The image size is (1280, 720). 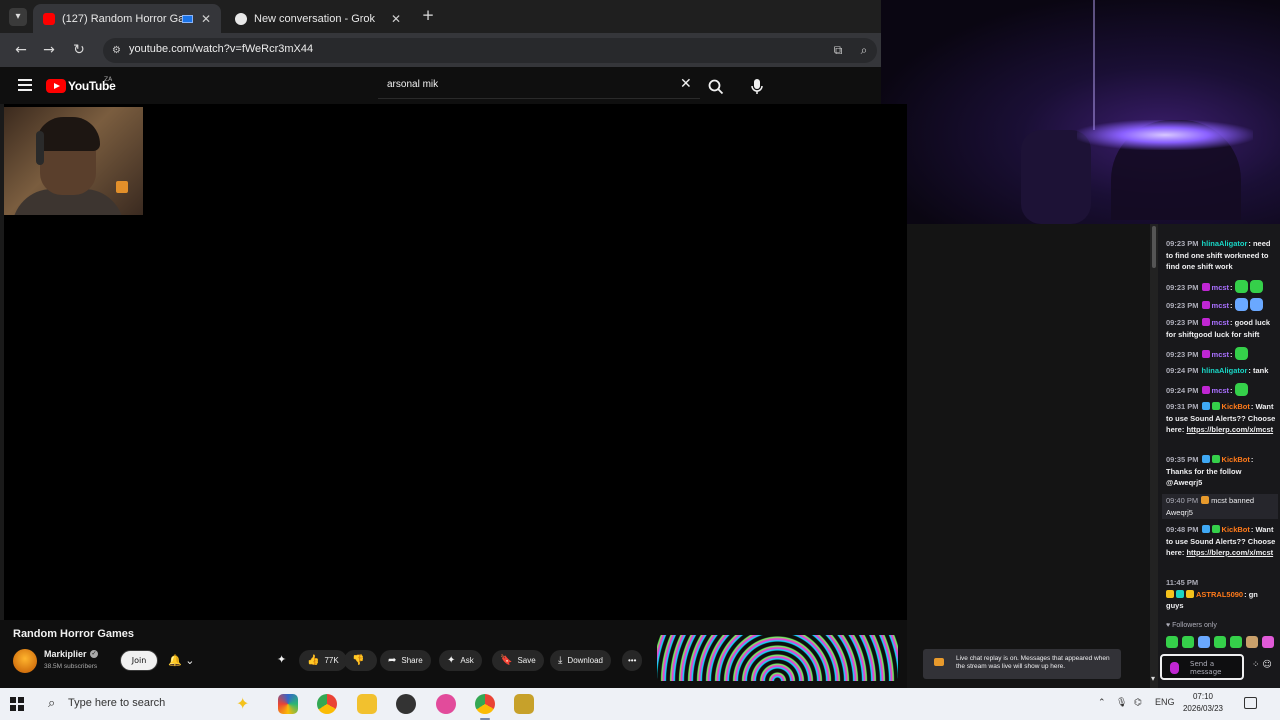 What do you see at coordinates (49, 50) in the screenshot?
I see `forward-arrow-icon: →` at bounding box center [49, 50].